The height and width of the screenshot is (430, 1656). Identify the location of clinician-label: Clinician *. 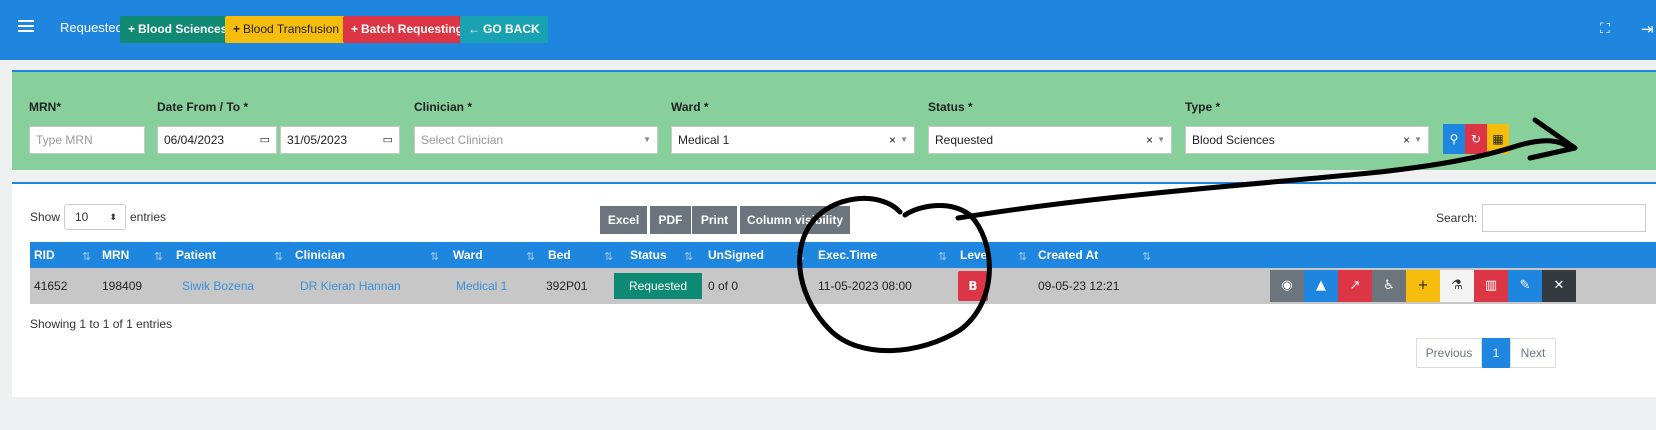
(443, 107).